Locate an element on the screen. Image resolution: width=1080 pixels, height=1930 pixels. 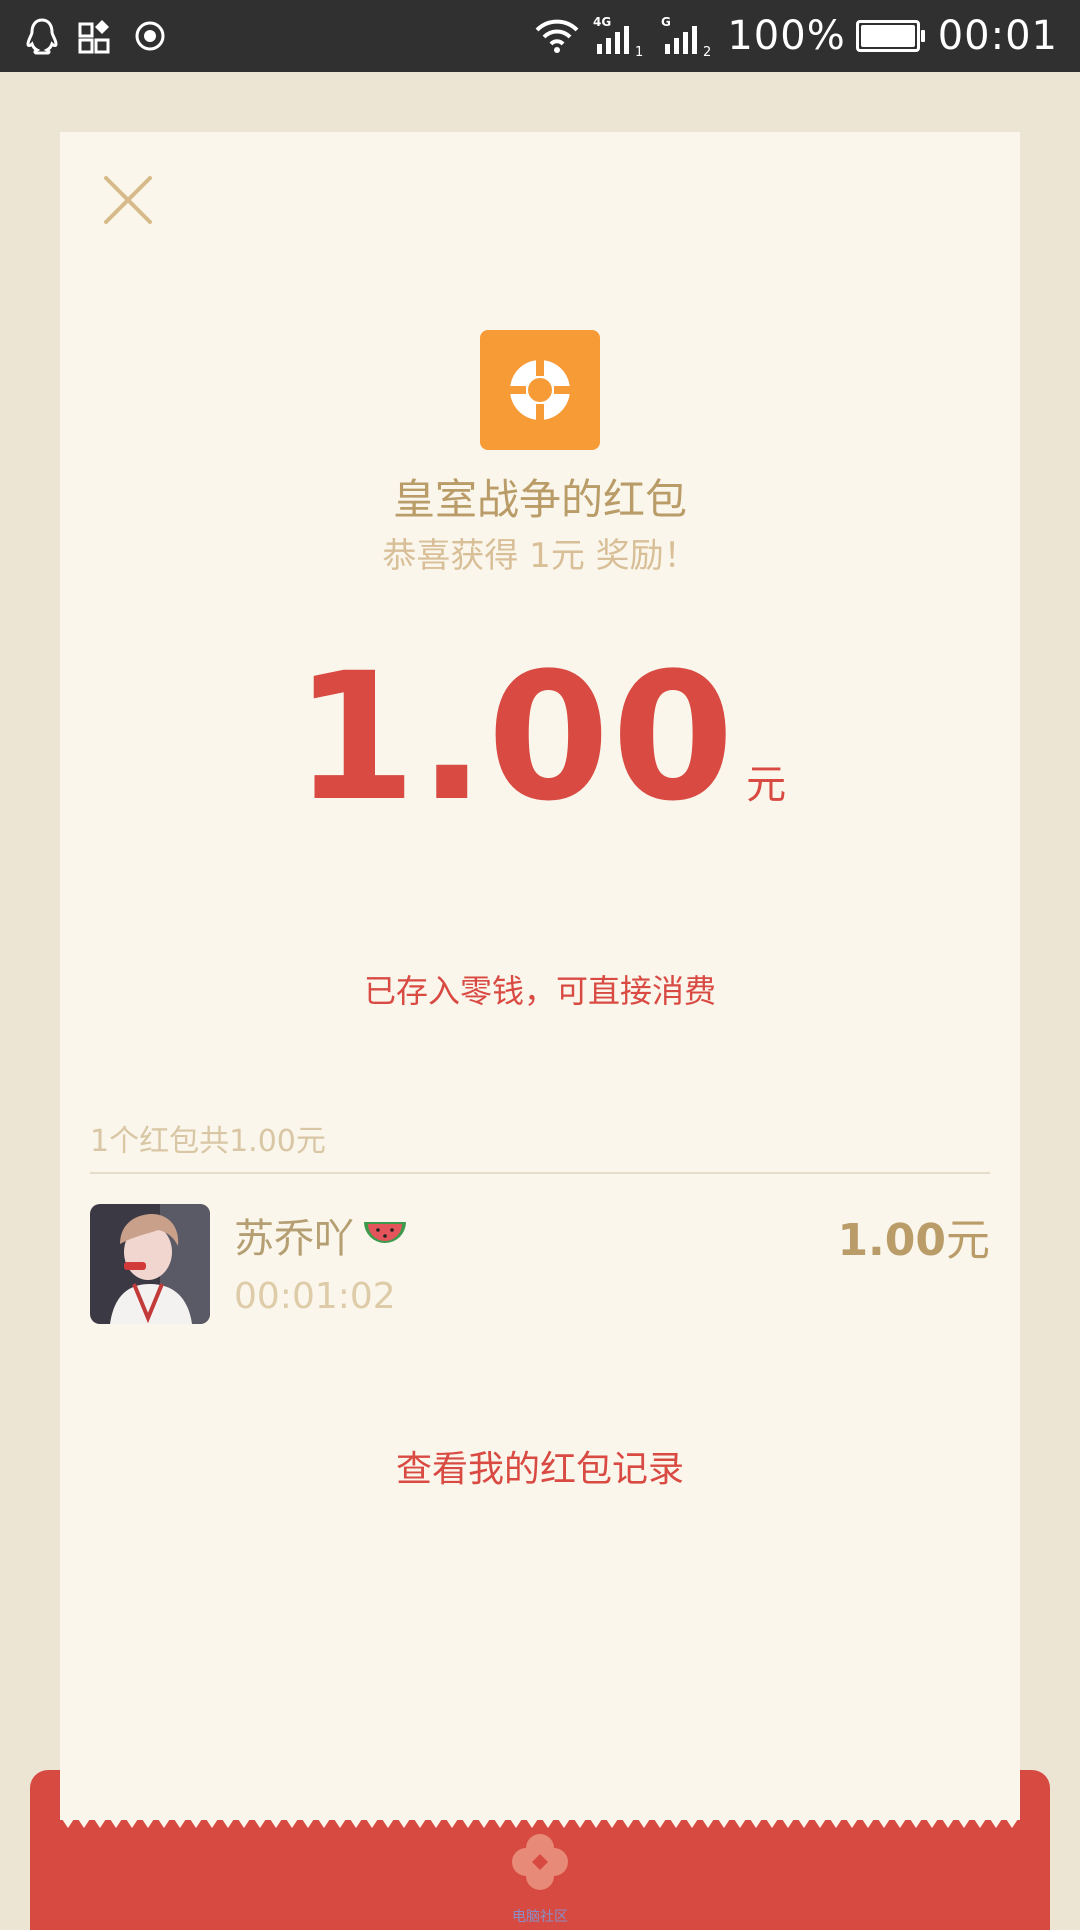
amount-unit: 元 is located at coordinates (766, 785).